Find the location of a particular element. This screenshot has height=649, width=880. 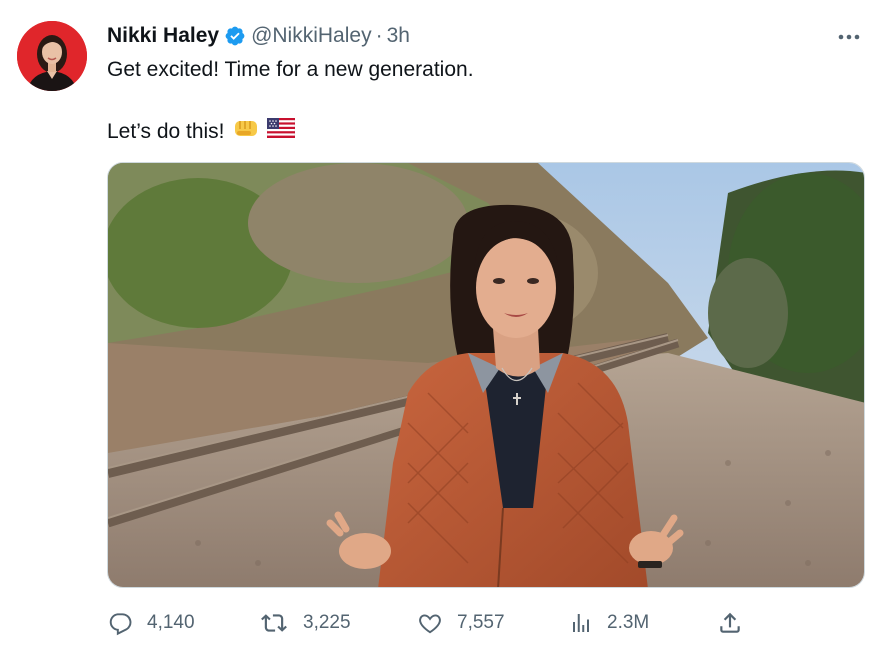

tweet-actions: 4,140 3,225 7,557 2.3M is located at coordinates (427, 623).